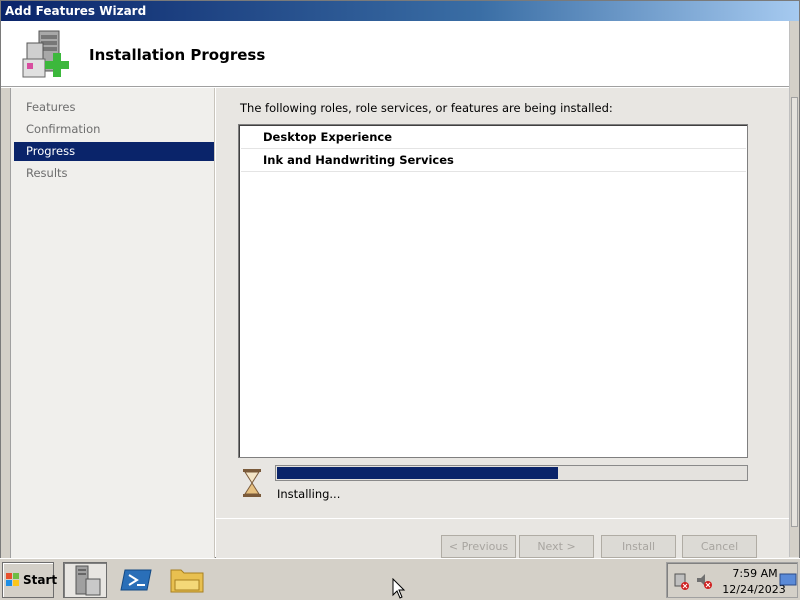  Describe the element at coordinates (399, 588) in the screenshot. I see `mouse-cursor-icon` at that location.